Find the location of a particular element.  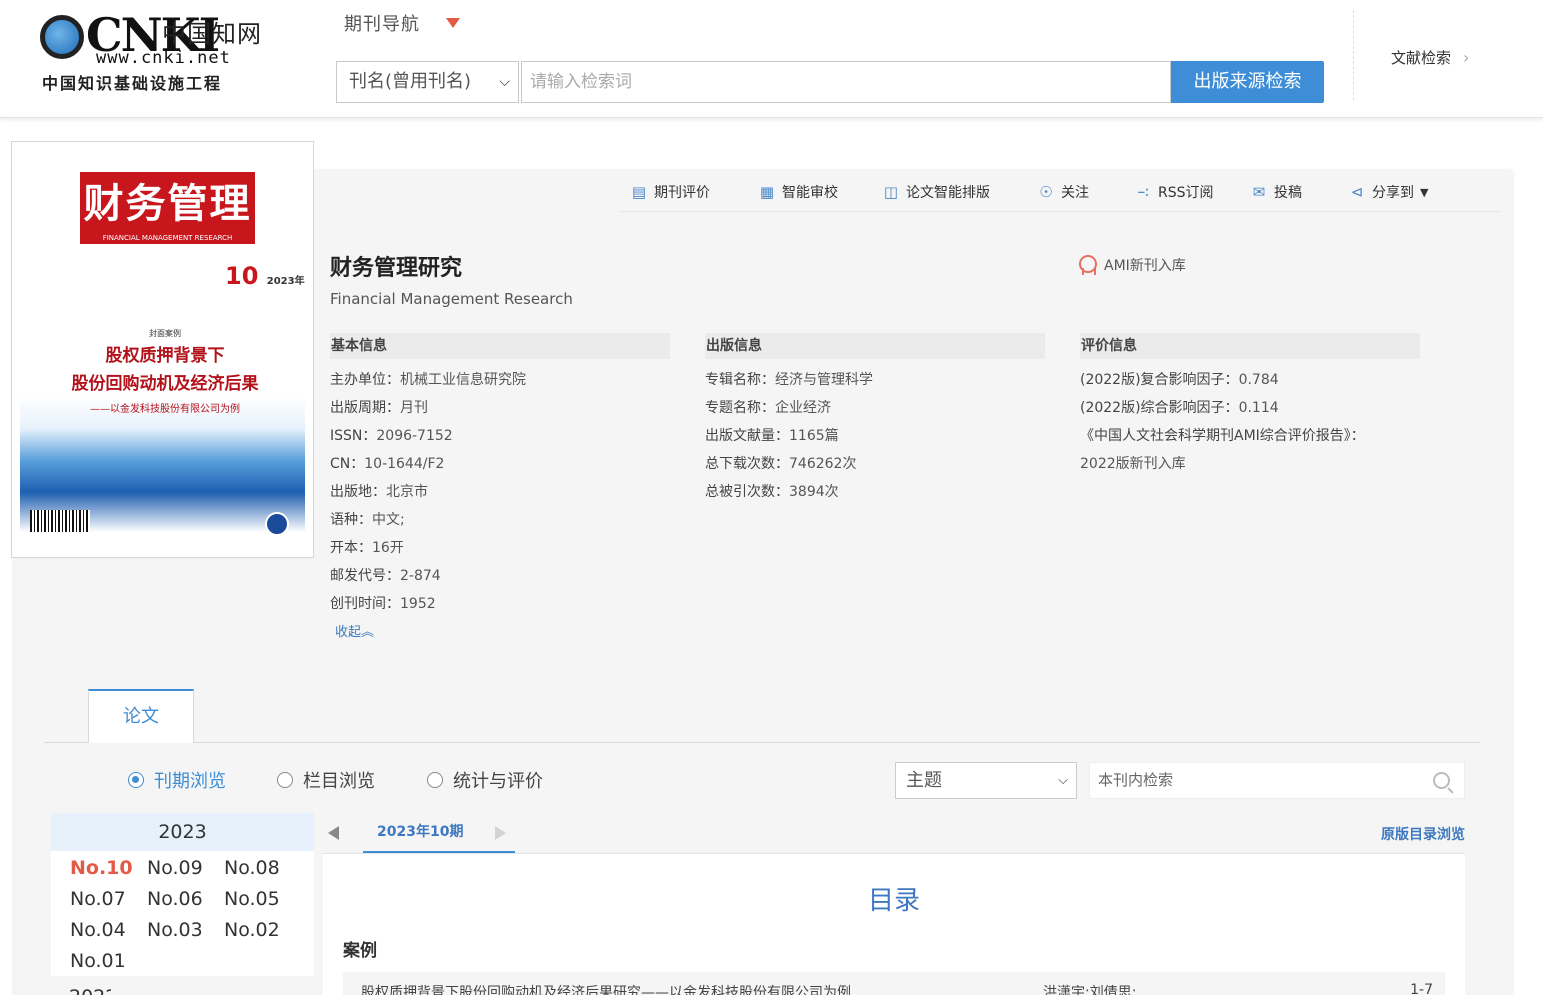

medal-icon is located at coordinates (1087, 265).